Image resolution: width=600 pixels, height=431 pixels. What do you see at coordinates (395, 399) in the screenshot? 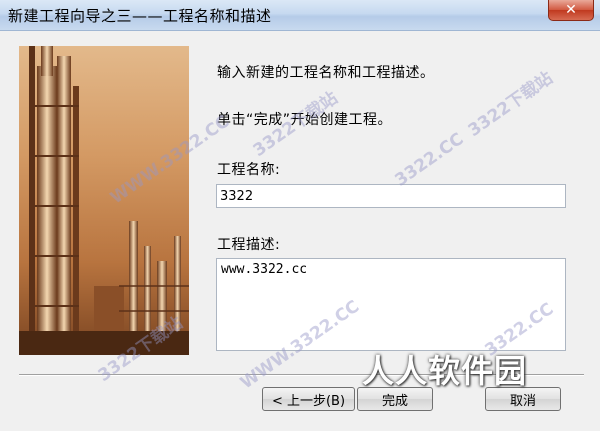
I see `finish-button: 完成` at bounding box center [395, 399].